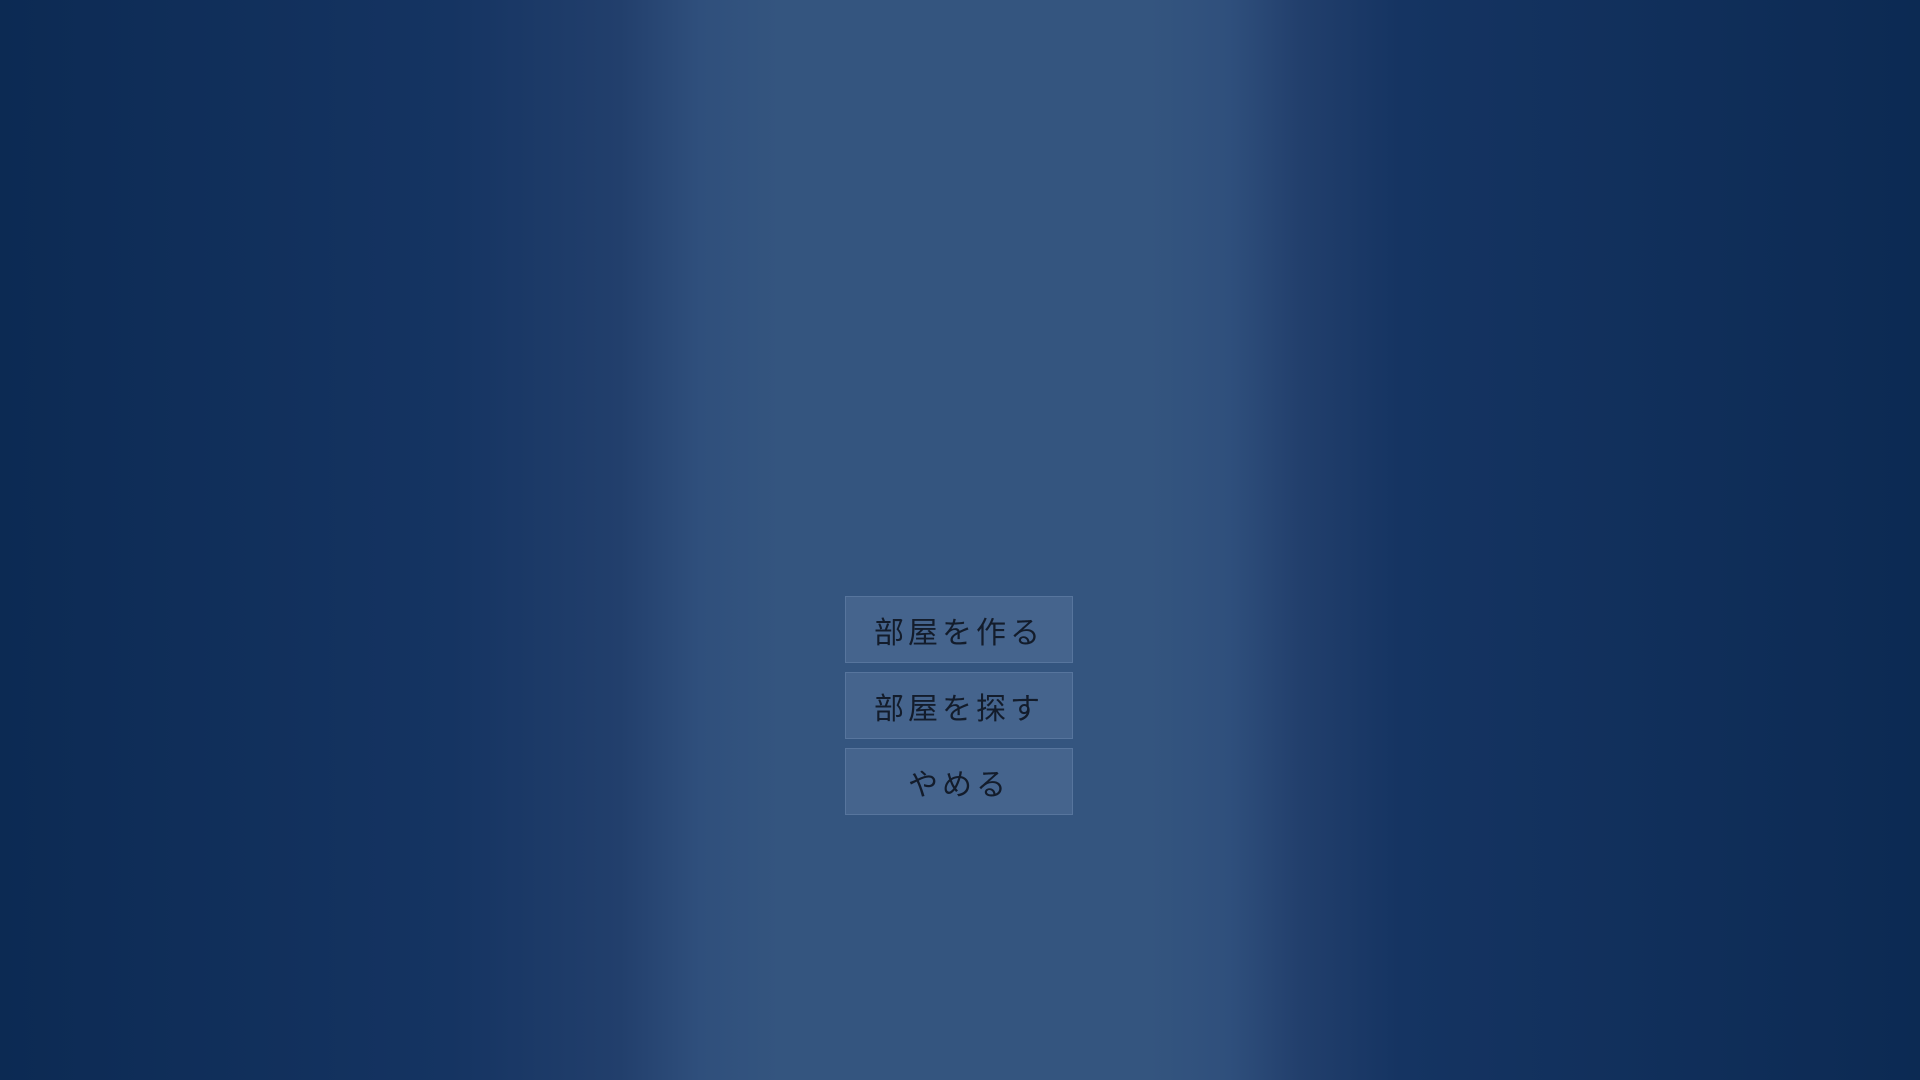  What do you see at coordinates (959, 633) in the screenshot?
I see `create-room-label: 部屋を作る` at bounding box center [959, 633].